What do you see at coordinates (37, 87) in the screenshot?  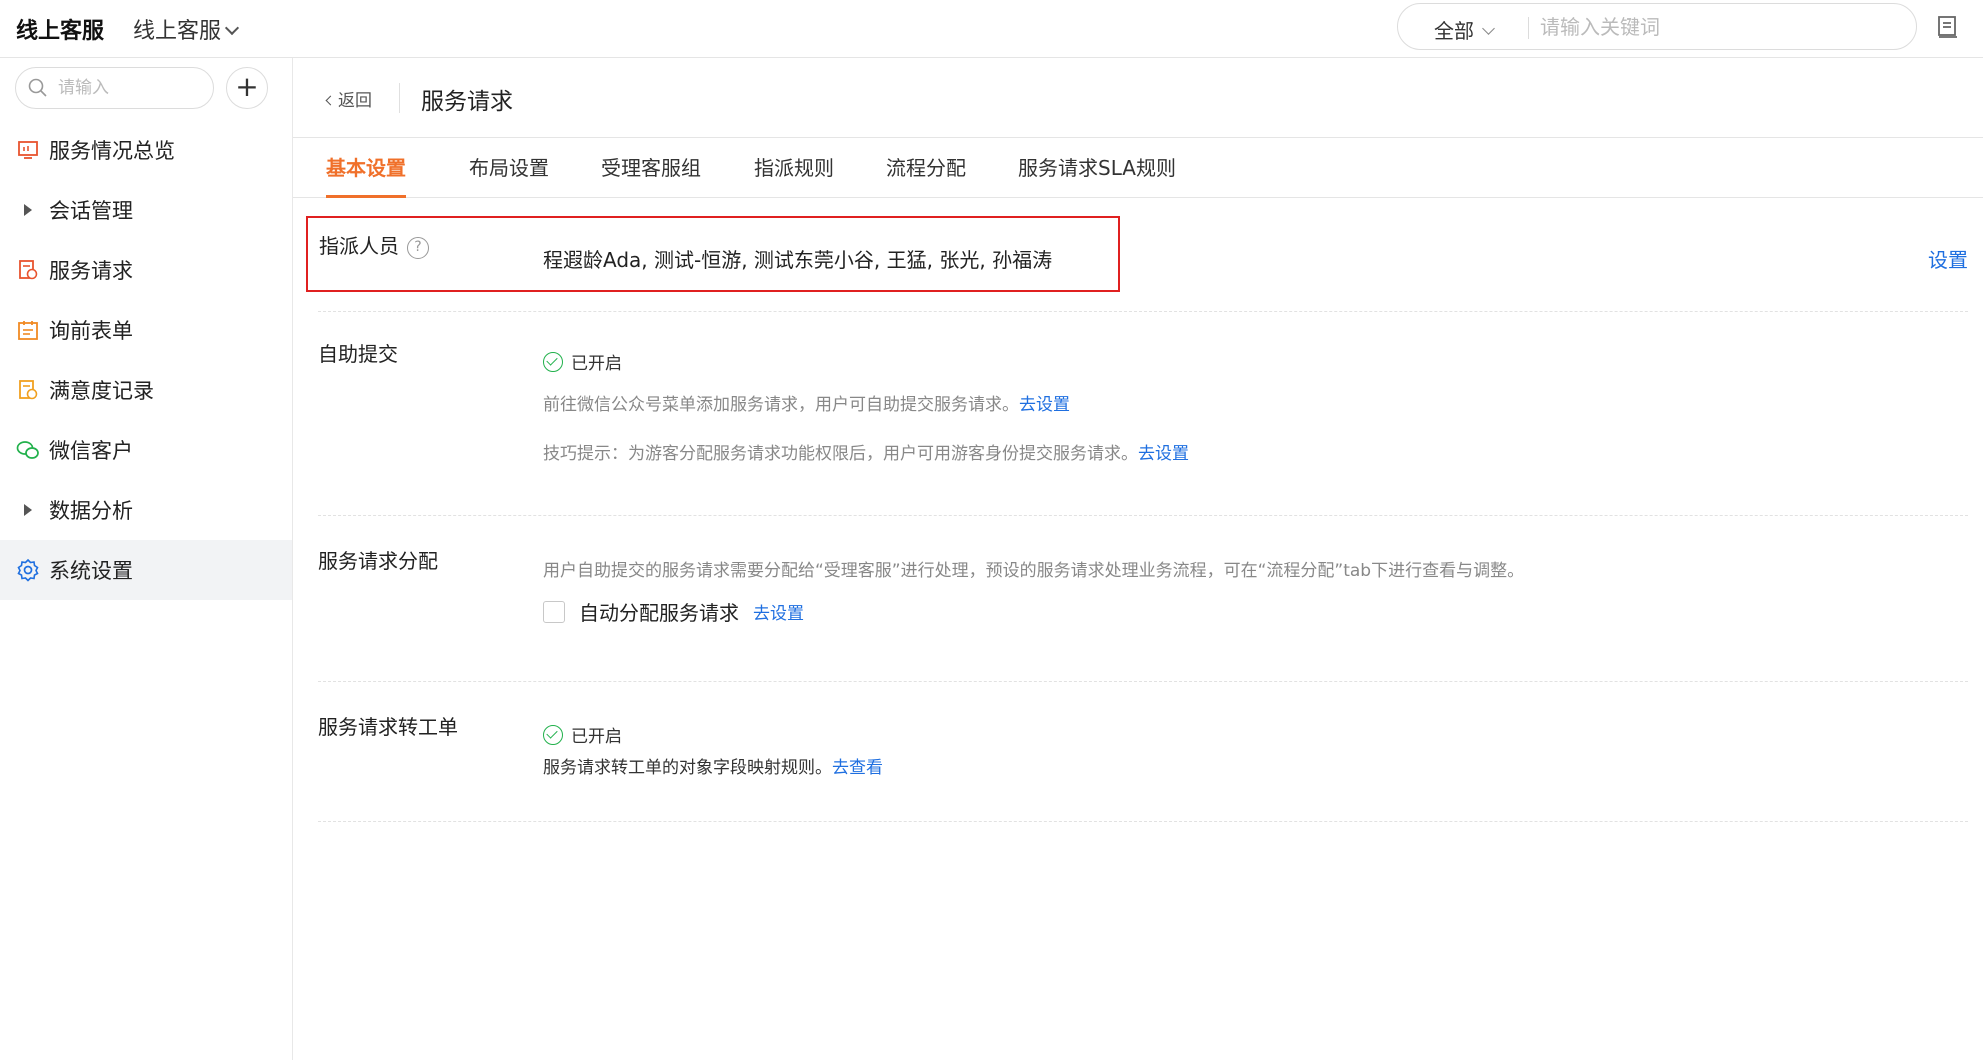 I see `search-icon` at bounding box center [37, 87].